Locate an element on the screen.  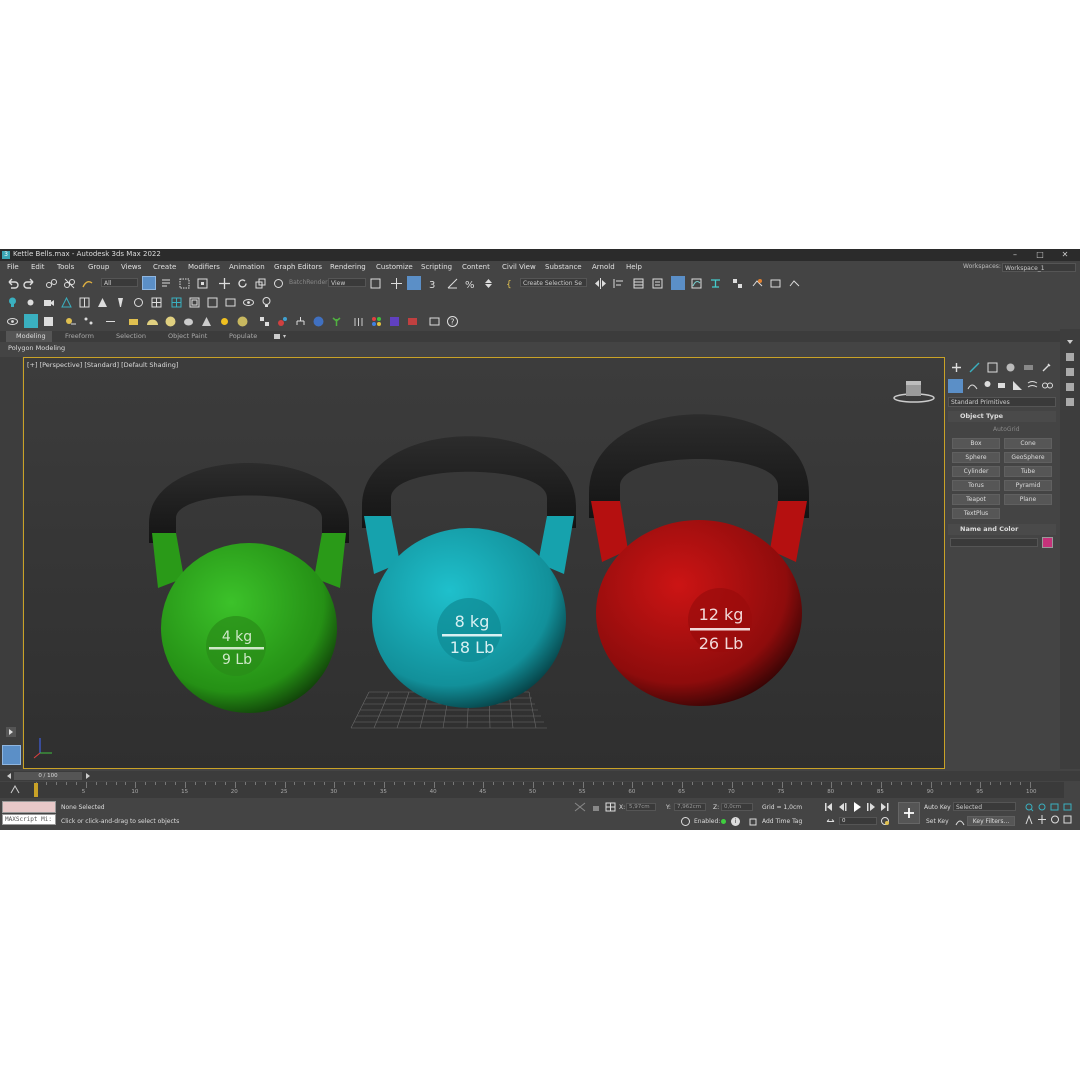
utilities-tab-icon is located at coordinates (1046, 367).